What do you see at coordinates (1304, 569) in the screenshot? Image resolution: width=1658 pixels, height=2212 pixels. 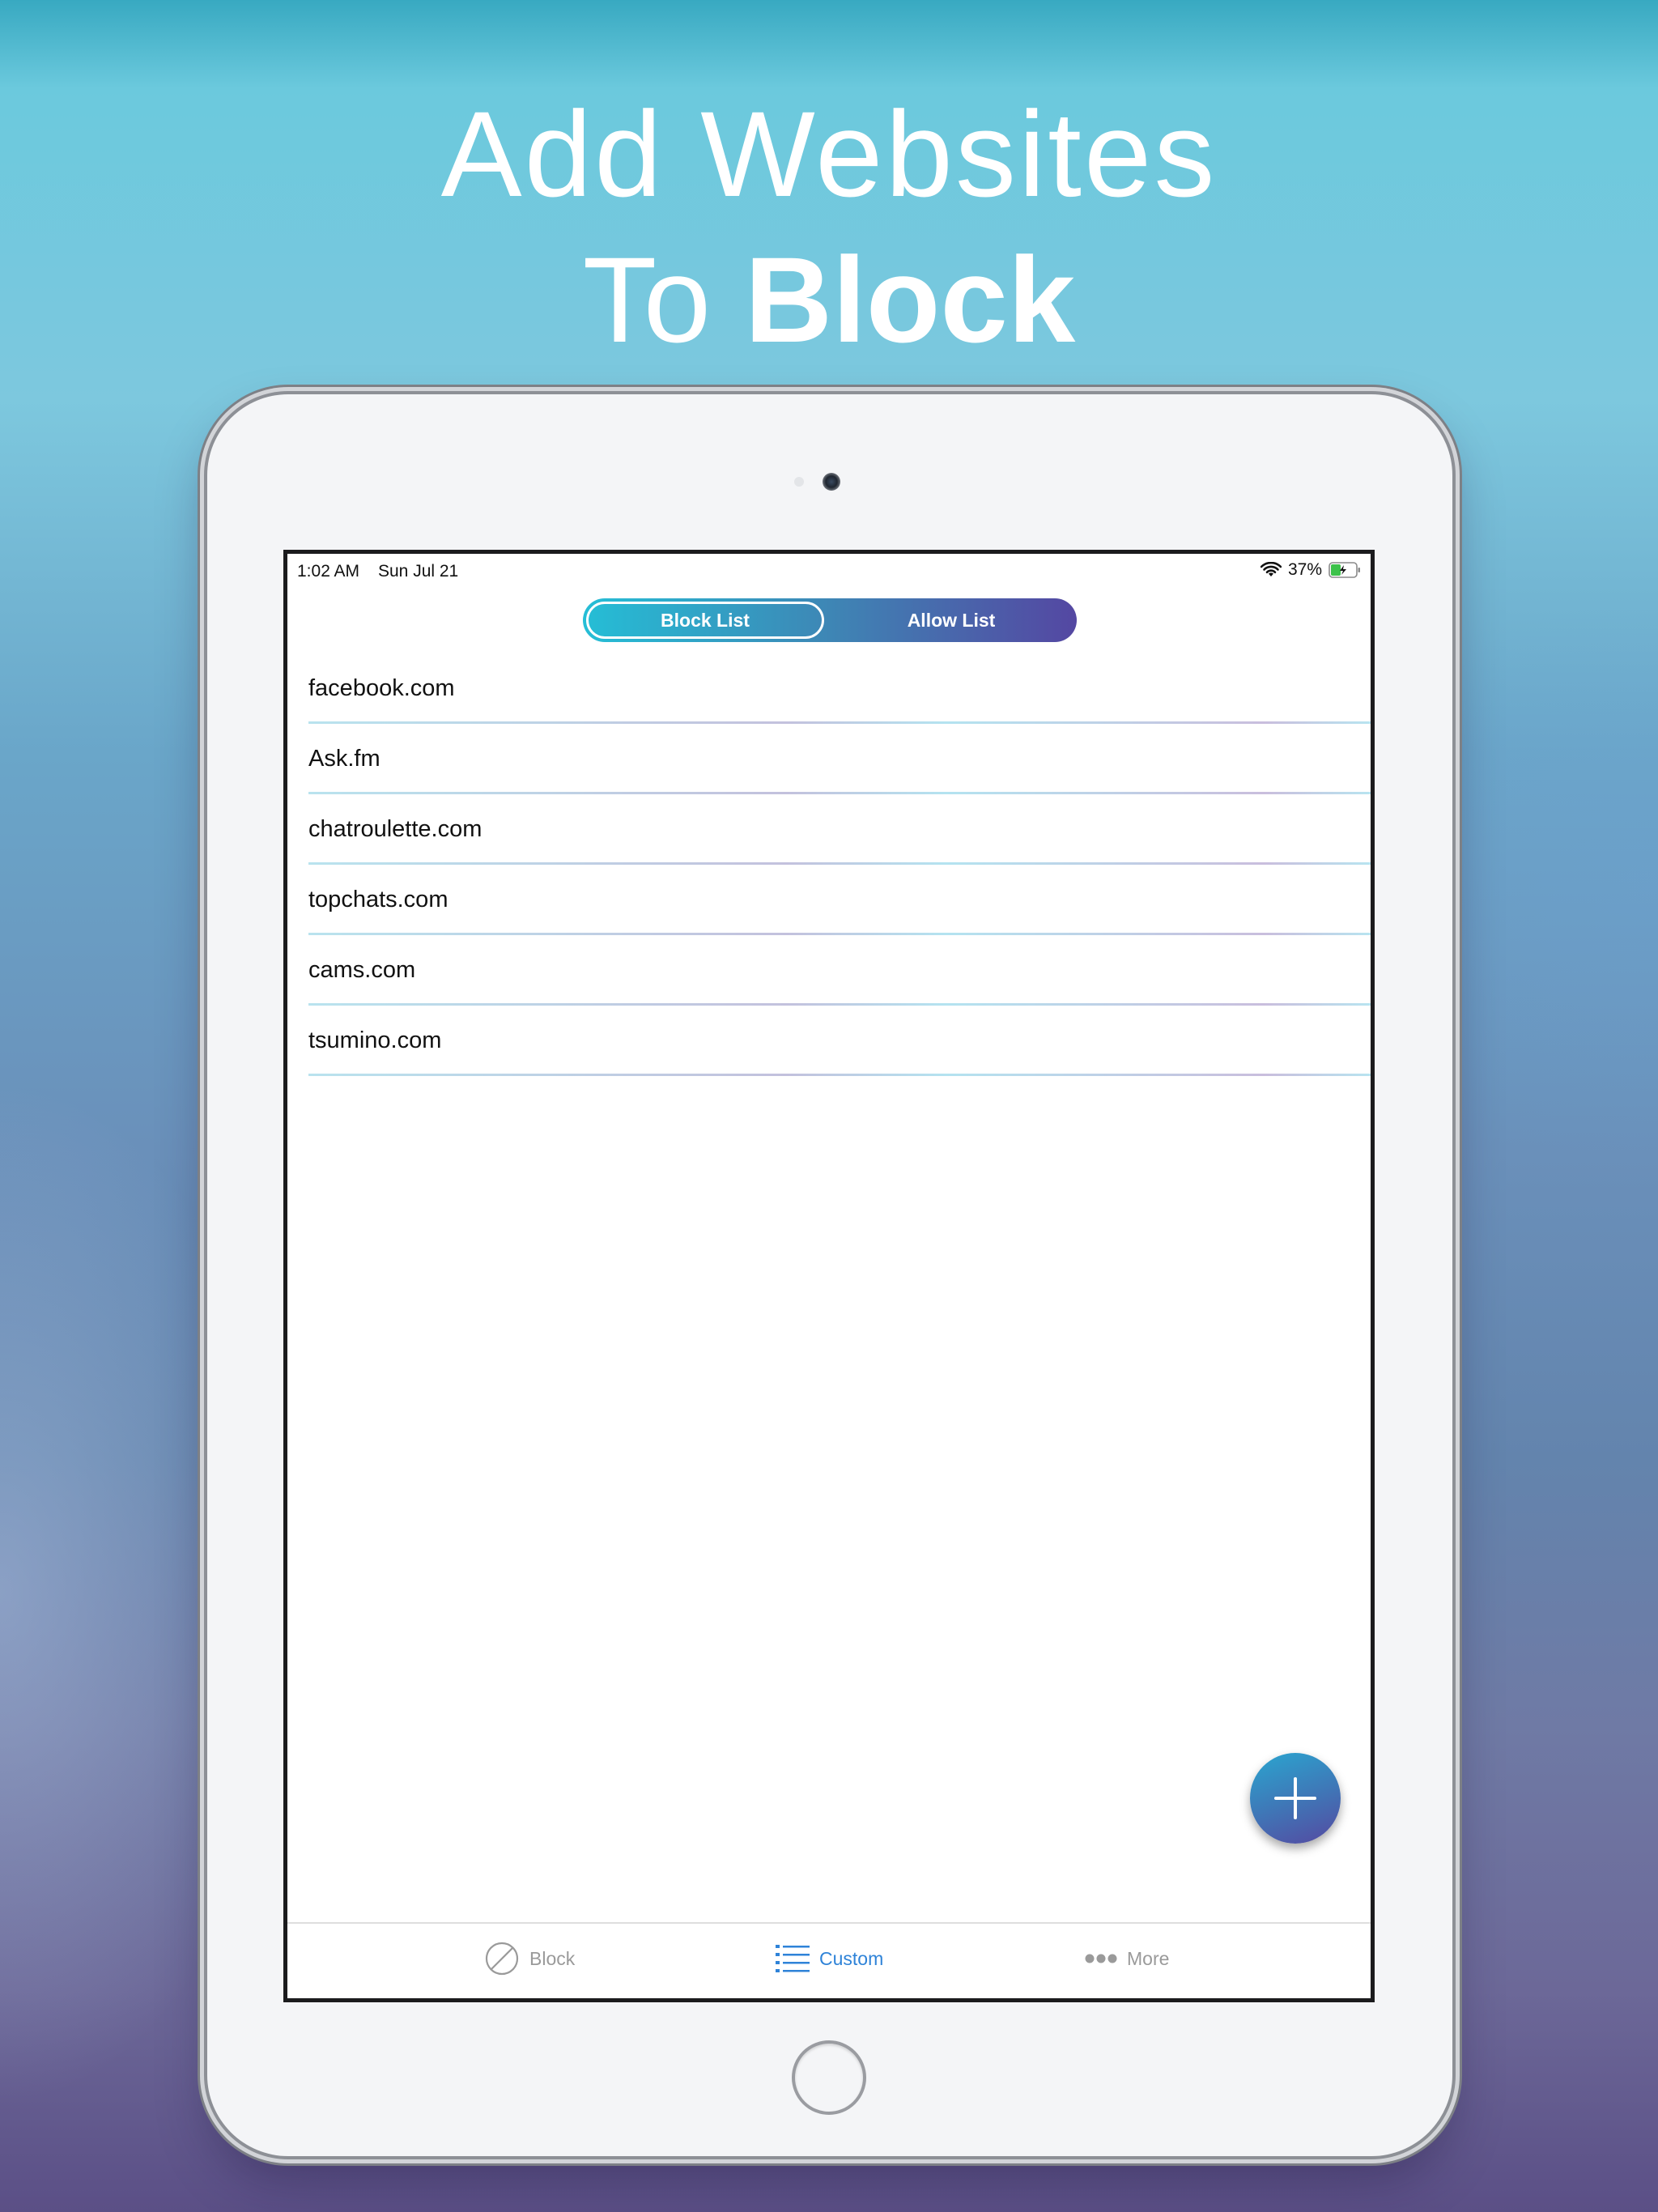 I see `battery-percentage: 37%` at bounding box center [1304, 569].